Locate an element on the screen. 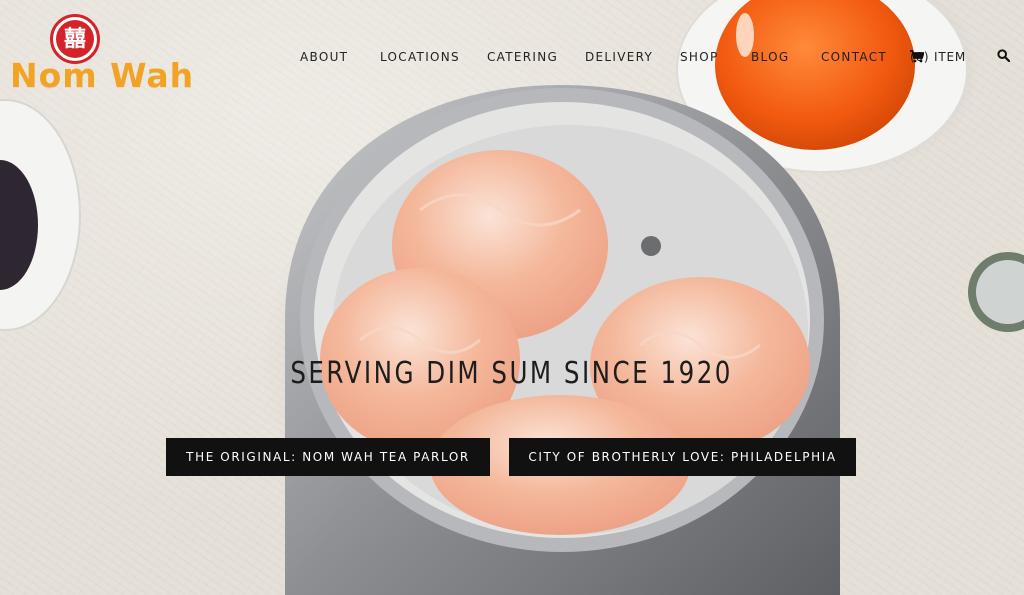 The height and width of the screenshot is (595, 1024). shopping-cart-icon is located at coordinates (917, 56).